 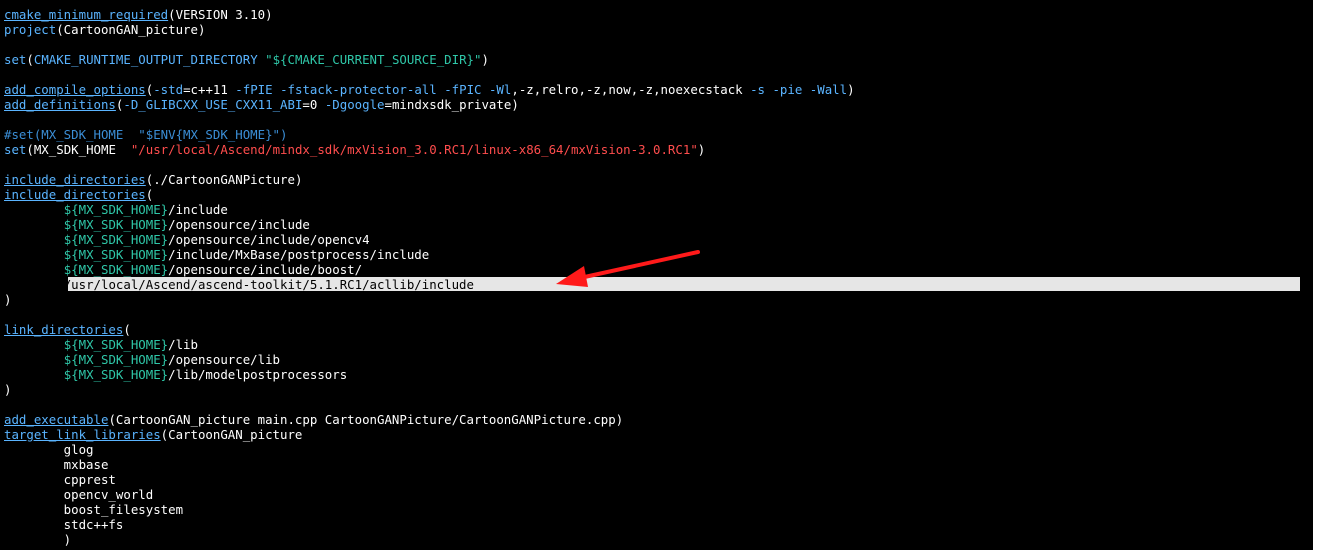 What do you see at coordinates (60, 104) in the screenshot?
I see `token-function: add_definitions` at bounding box center [60, 104].